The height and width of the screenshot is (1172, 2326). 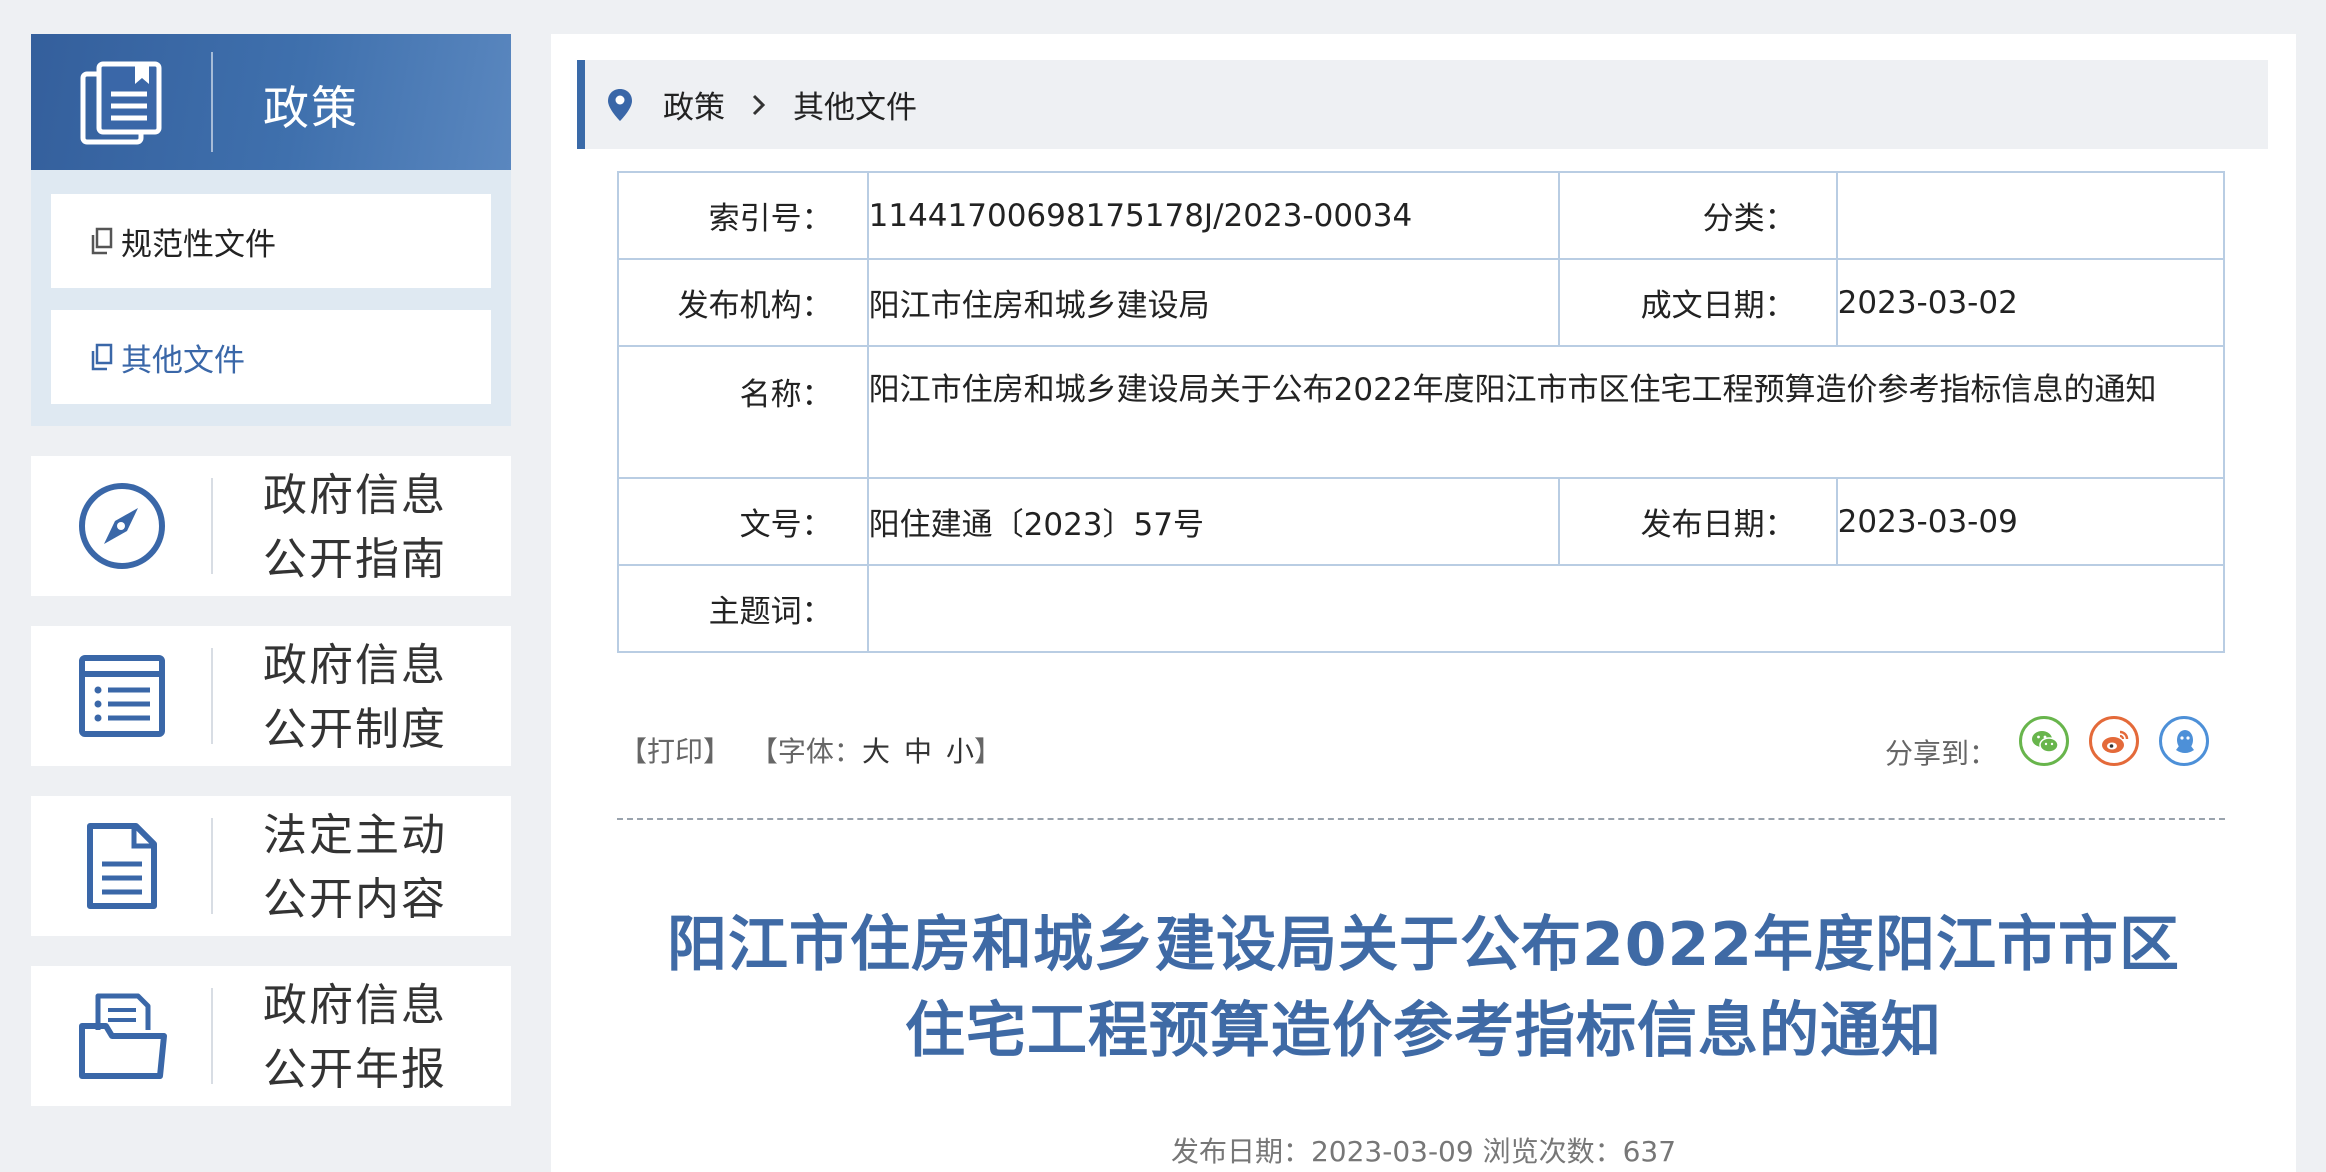 I want to click on share-wechat-button, so click(x=2044, y=741).